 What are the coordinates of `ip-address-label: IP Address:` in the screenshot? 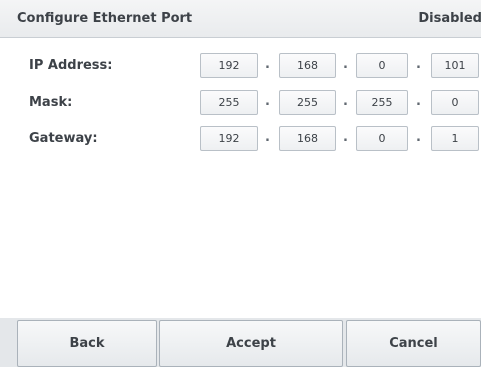 It's located at (71, 65).